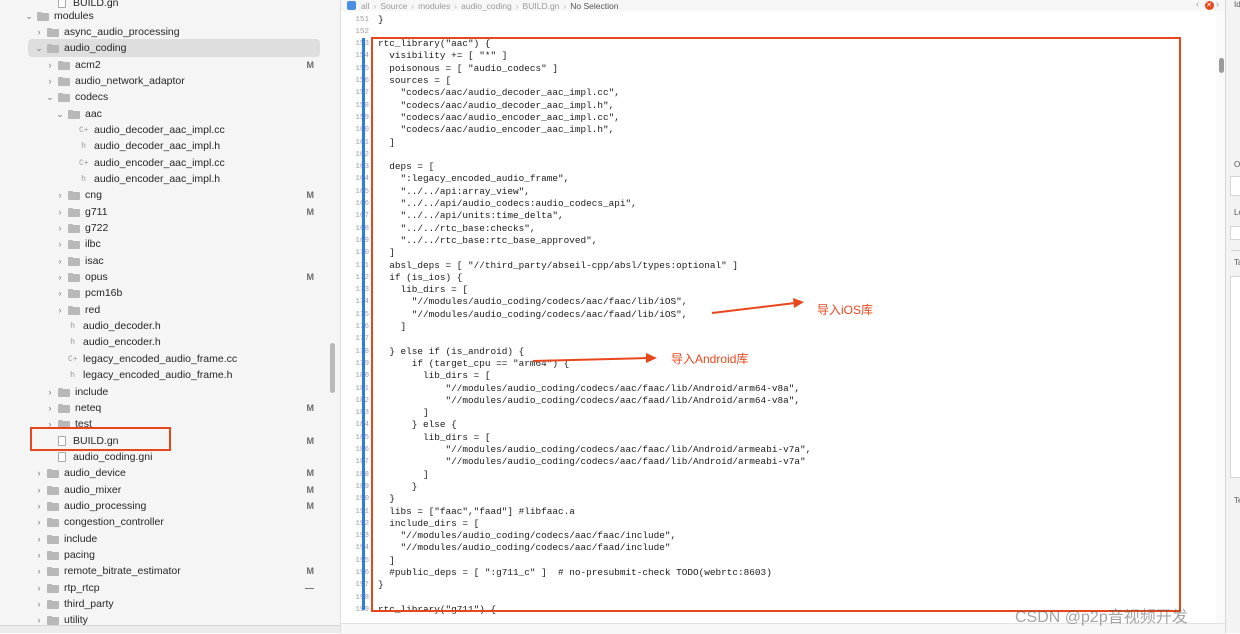 This screenshot has height=634, width=1240. Describe the element at coordinates (88, 408) in the screenshot. I see `tree-item-label: neteq` at that location.